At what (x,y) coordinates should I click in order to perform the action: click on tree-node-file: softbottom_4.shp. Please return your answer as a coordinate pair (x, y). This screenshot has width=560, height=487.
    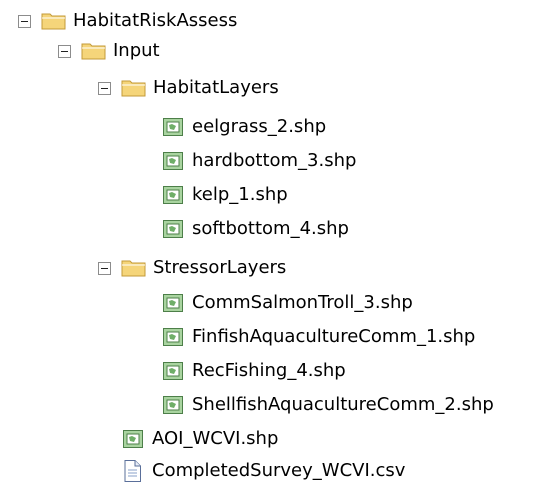
    Looking at the image, I should click on (254, 229).